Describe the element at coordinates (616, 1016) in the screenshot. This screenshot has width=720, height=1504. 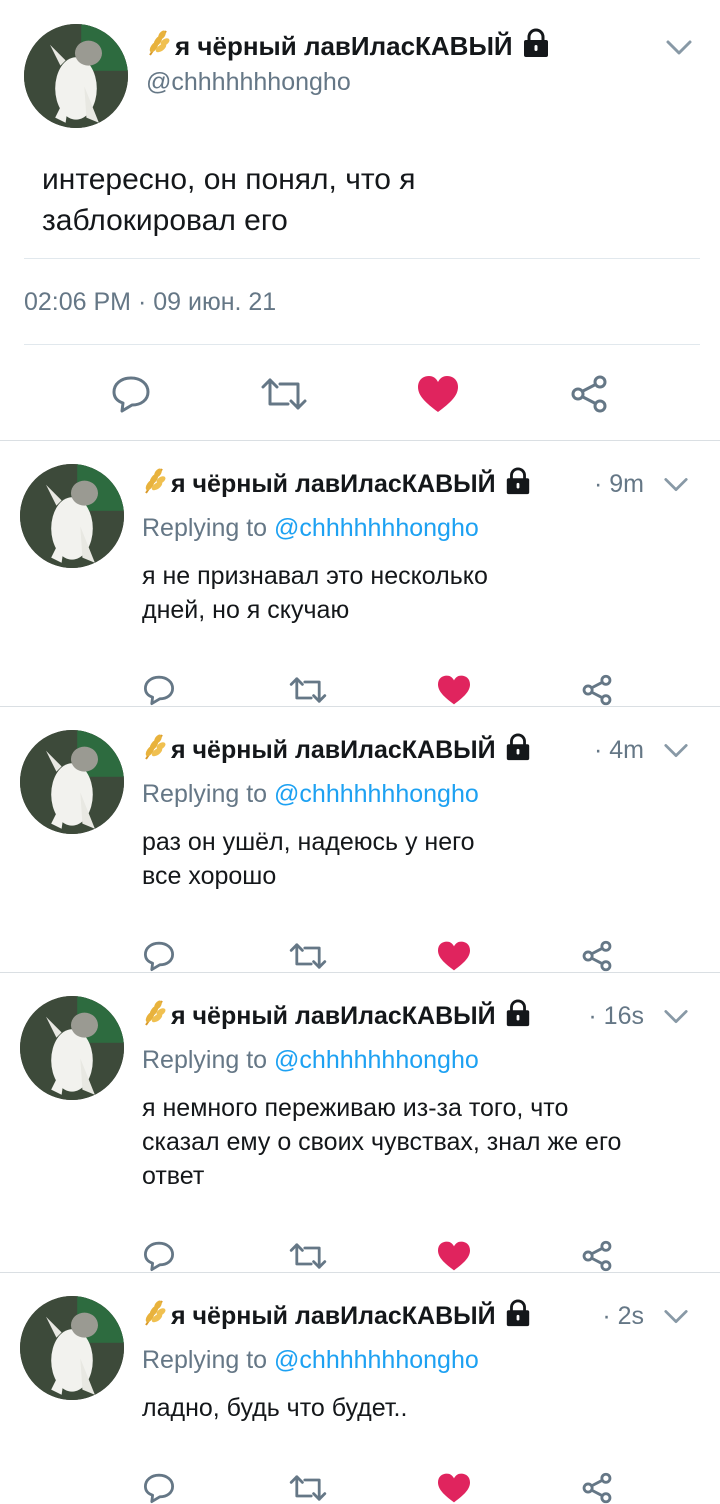
I see `tweet-time: · 16s` at that location.